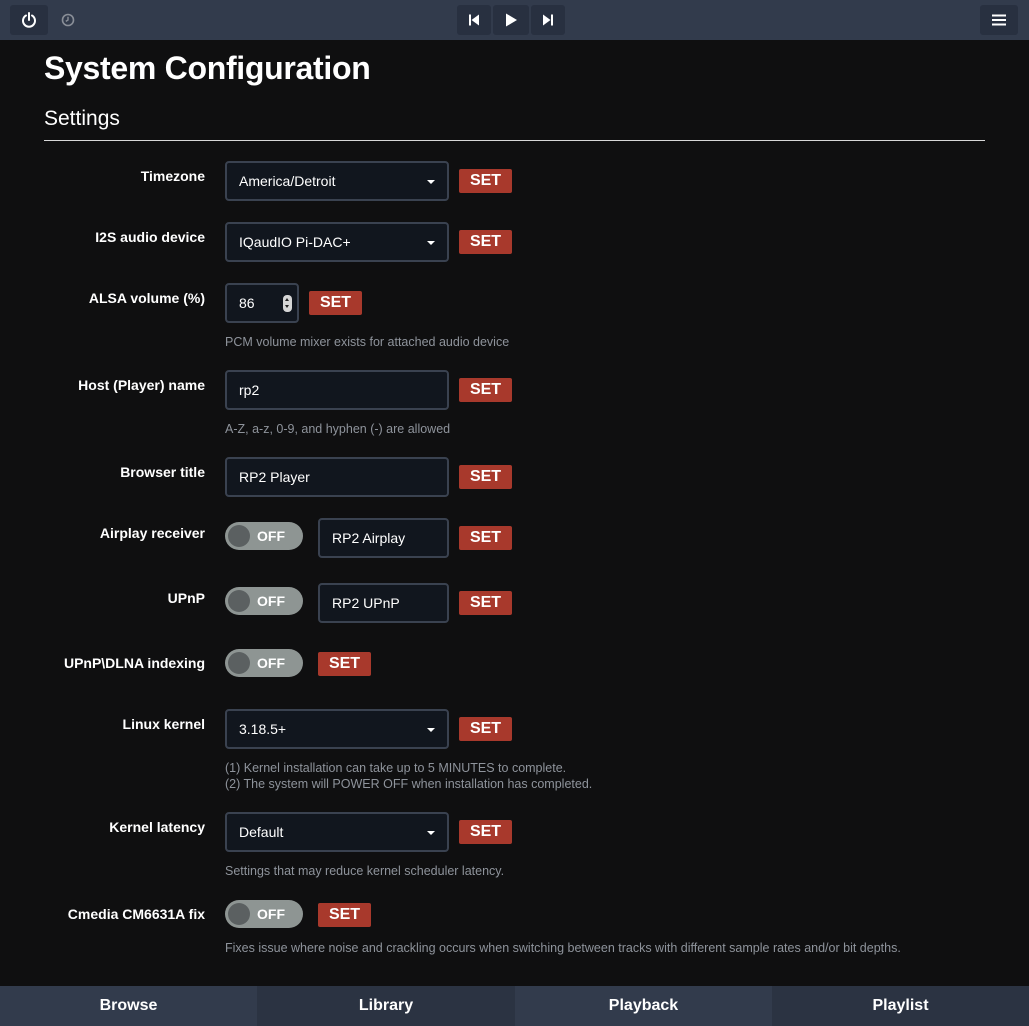  I want to click on browser-title-input: RP2 Player, so click(337, 477).